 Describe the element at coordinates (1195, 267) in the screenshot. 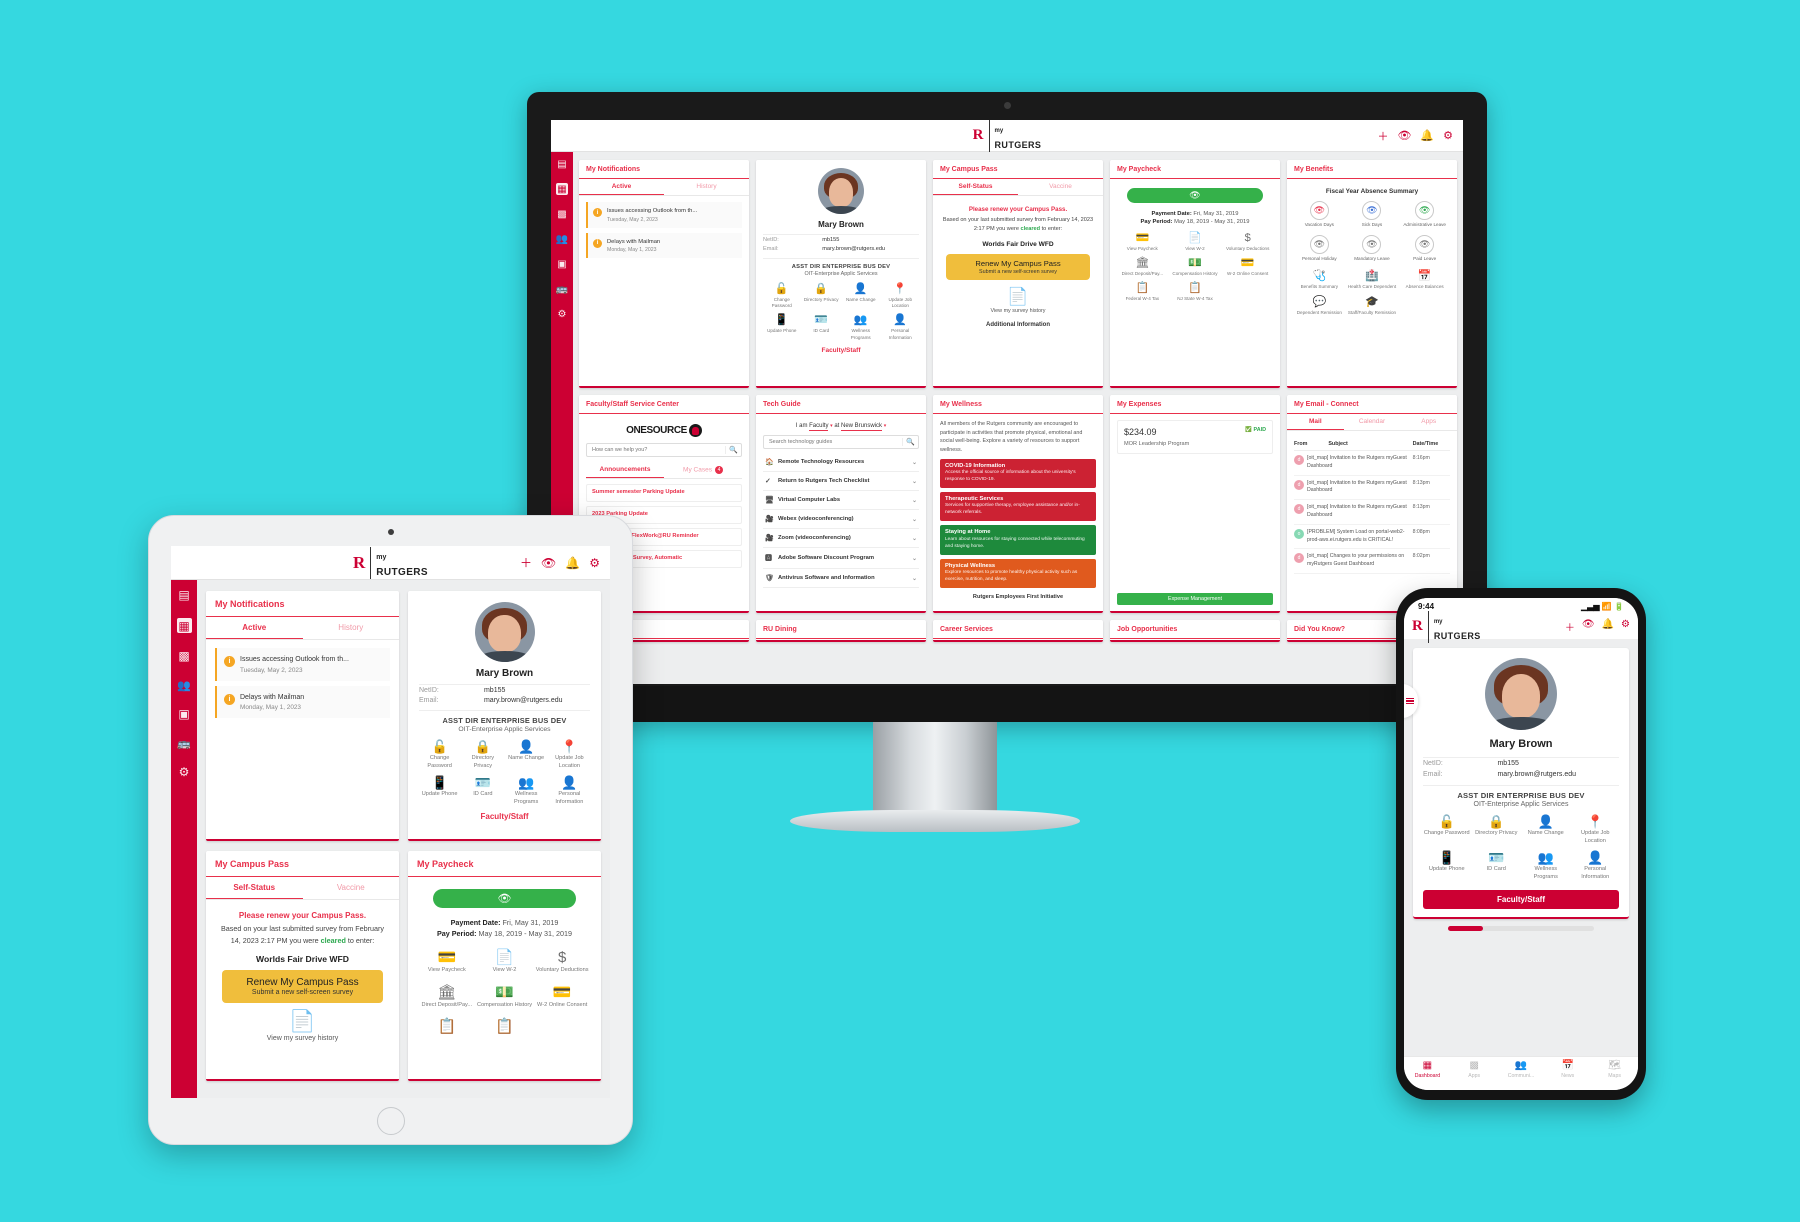

I see `action-compensation-history: 💵 Compensation History` at that location.